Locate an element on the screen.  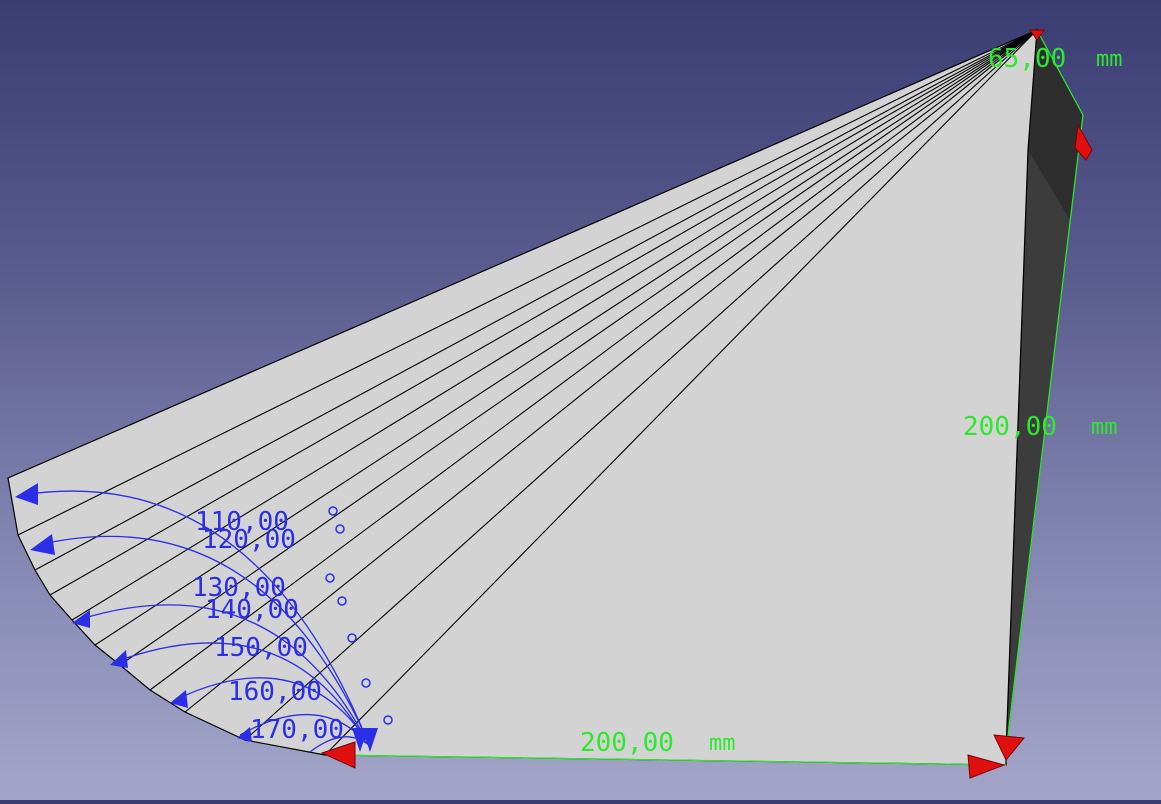
linear-label-top: 65,00 is located at coordinates (1027, 59).